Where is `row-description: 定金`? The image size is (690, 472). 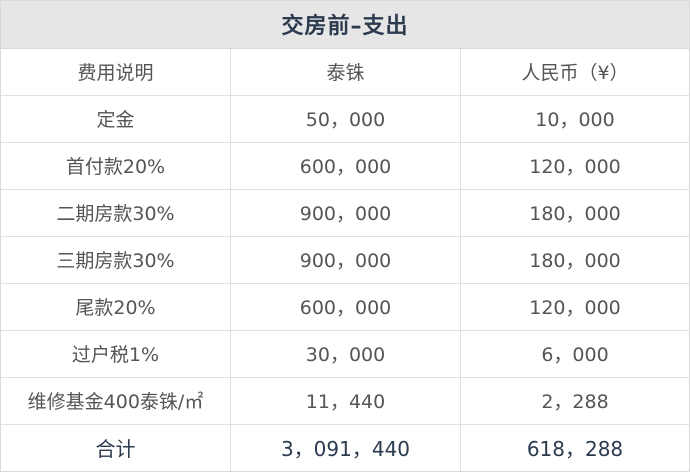
row-description: 定金 is located at coordinates (116, 118).